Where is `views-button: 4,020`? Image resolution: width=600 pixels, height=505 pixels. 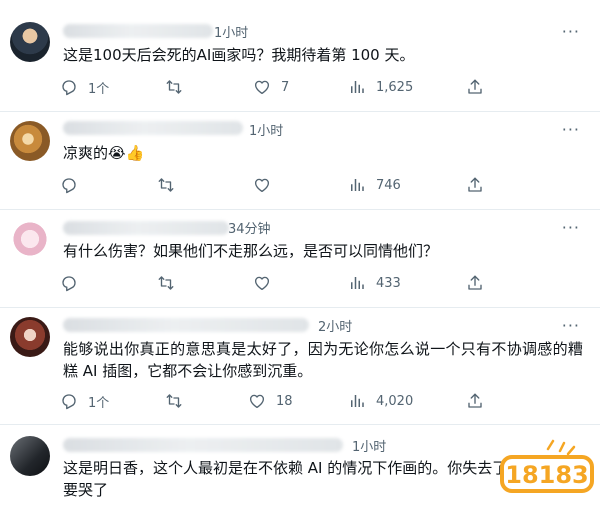
views-button: 4,020 is located at coordinates (380, 401).